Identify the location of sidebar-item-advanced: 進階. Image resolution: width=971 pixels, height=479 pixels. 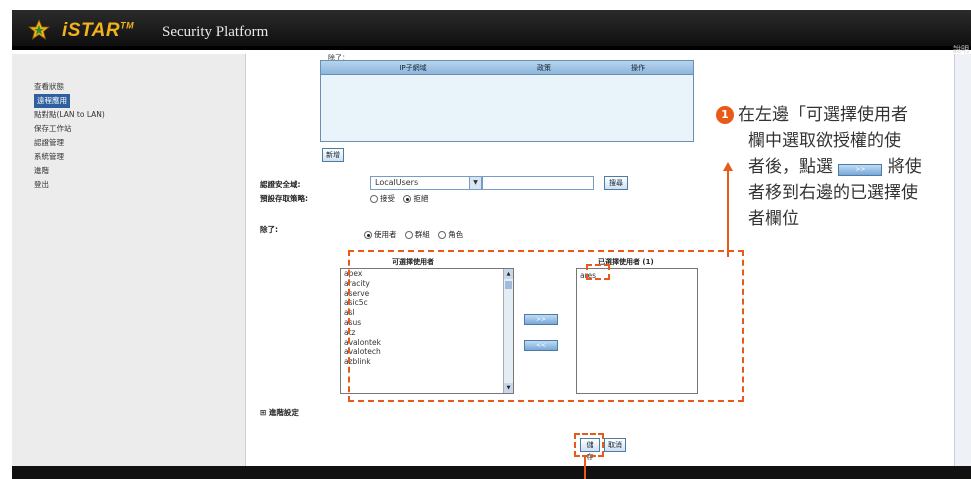
(69, 171).